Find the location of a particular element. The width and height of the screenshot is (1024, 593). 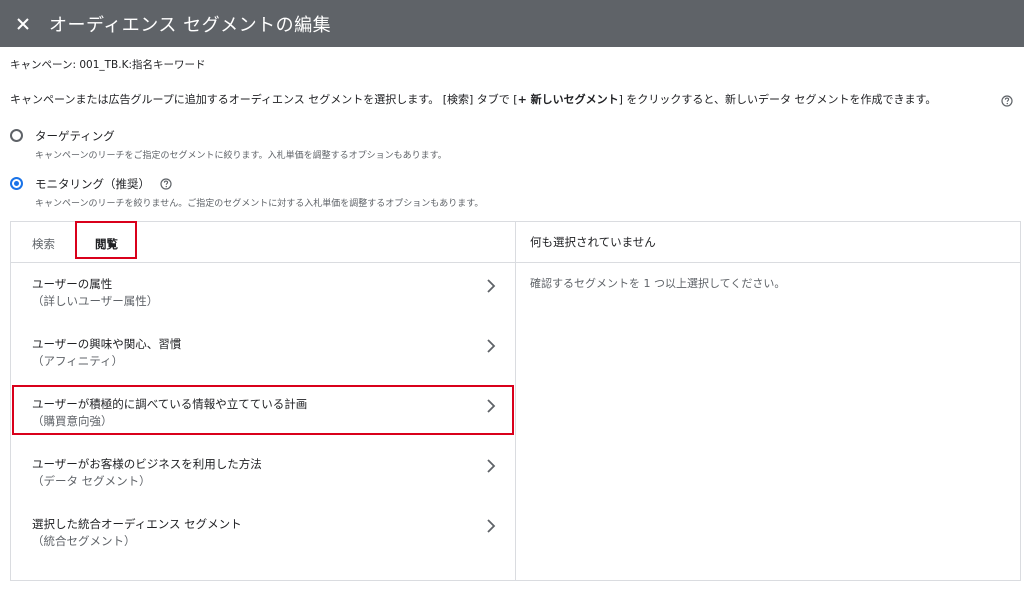

selection-header: 何も選択されていません is located at coordinates (593, 242).